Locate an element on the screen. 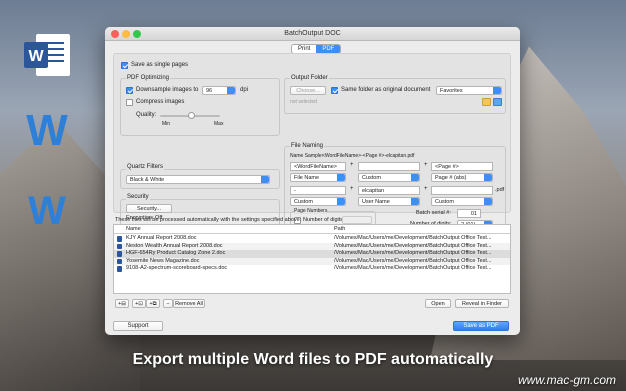  add-open-button: +⧉ is located at coordinates (153, 303).